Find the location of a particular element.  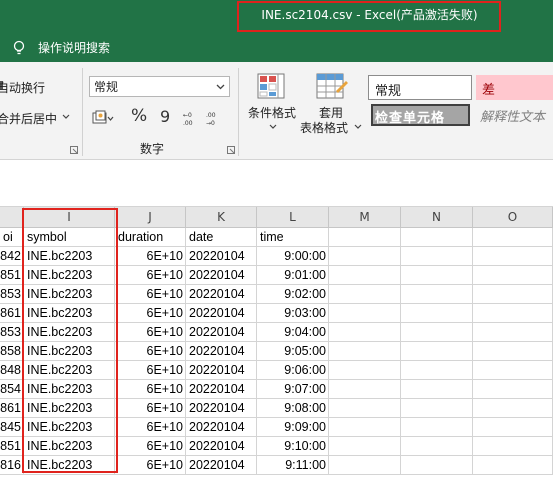

table-cell: 816 is located at coordinates (12, 465).